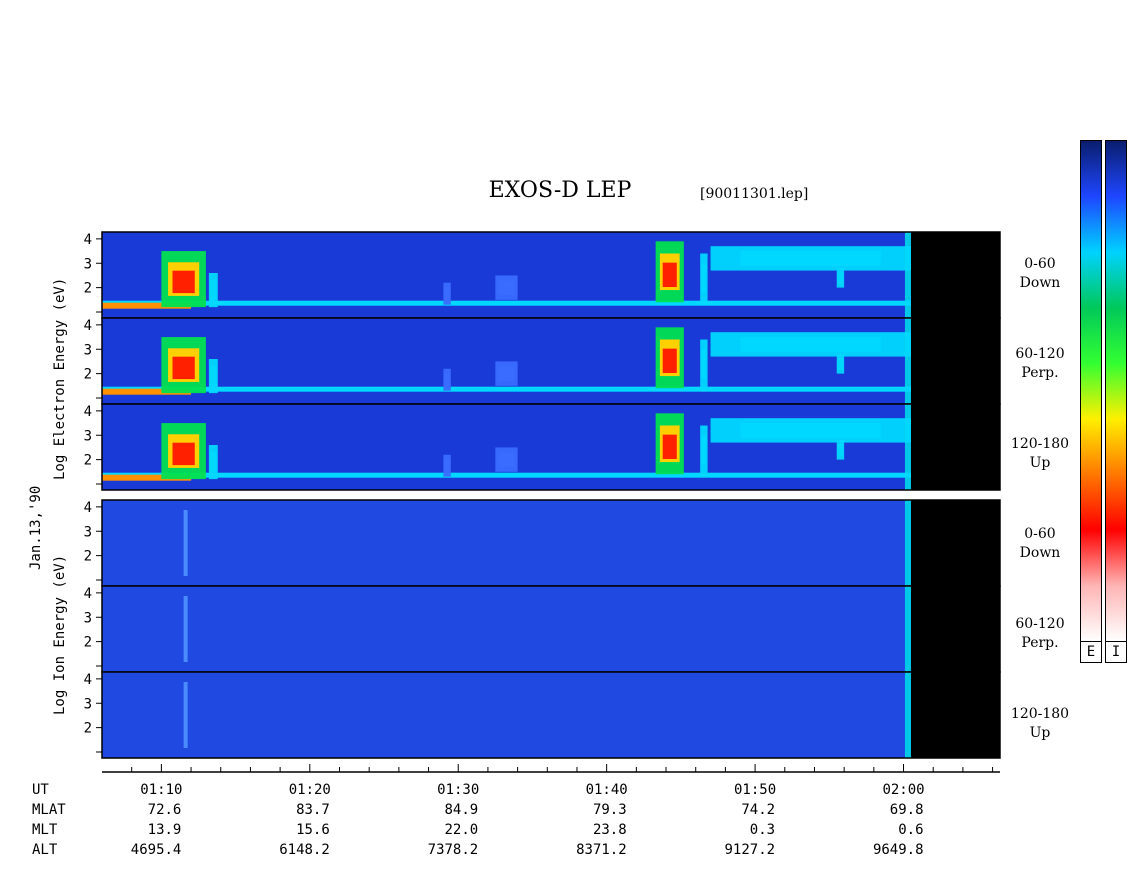 This screenshot has width=1130, height=875. I want to click on colorbar-electron, so click(1091, 391).